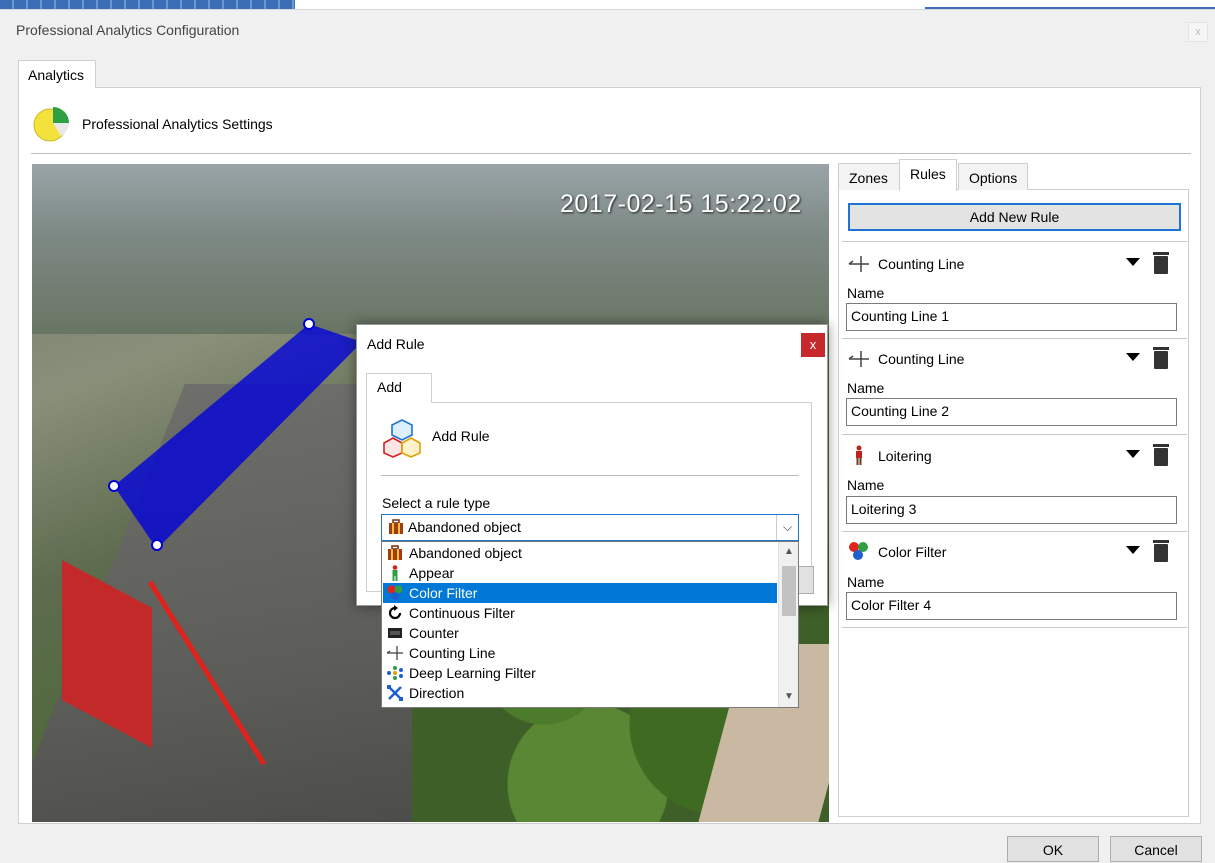 The width and height of the screenshot is (1215, 863). I want to click on settings-title: Professional Analytics Settings, so click(177, 124).